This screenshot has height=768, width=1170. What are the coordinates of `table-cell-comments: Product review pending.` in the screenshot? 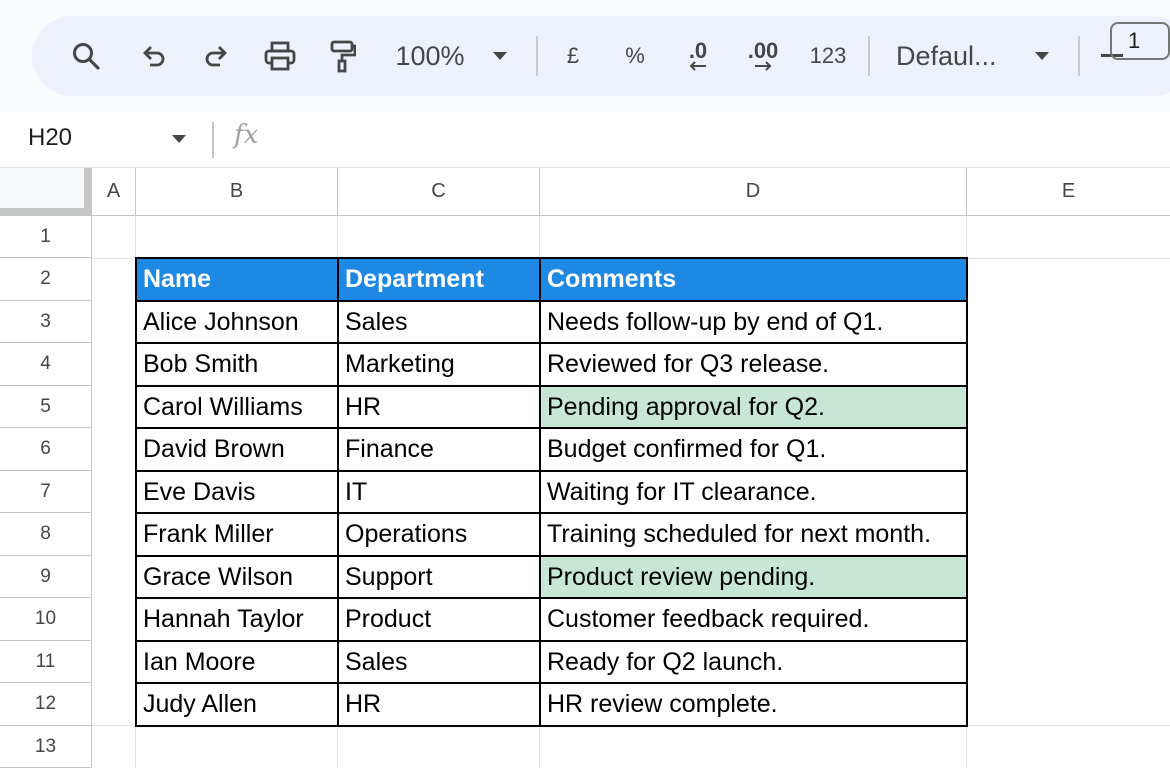 It's located at (753, 577).